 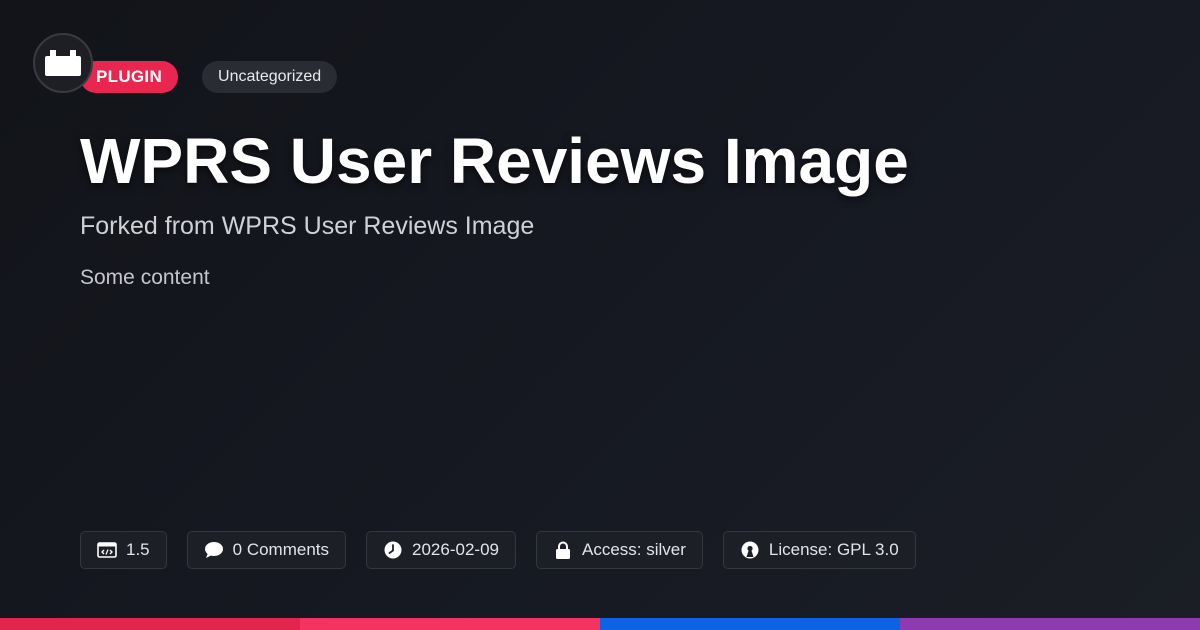 I want to click on access-chip: Access: silver, so click(x=619, y=550).